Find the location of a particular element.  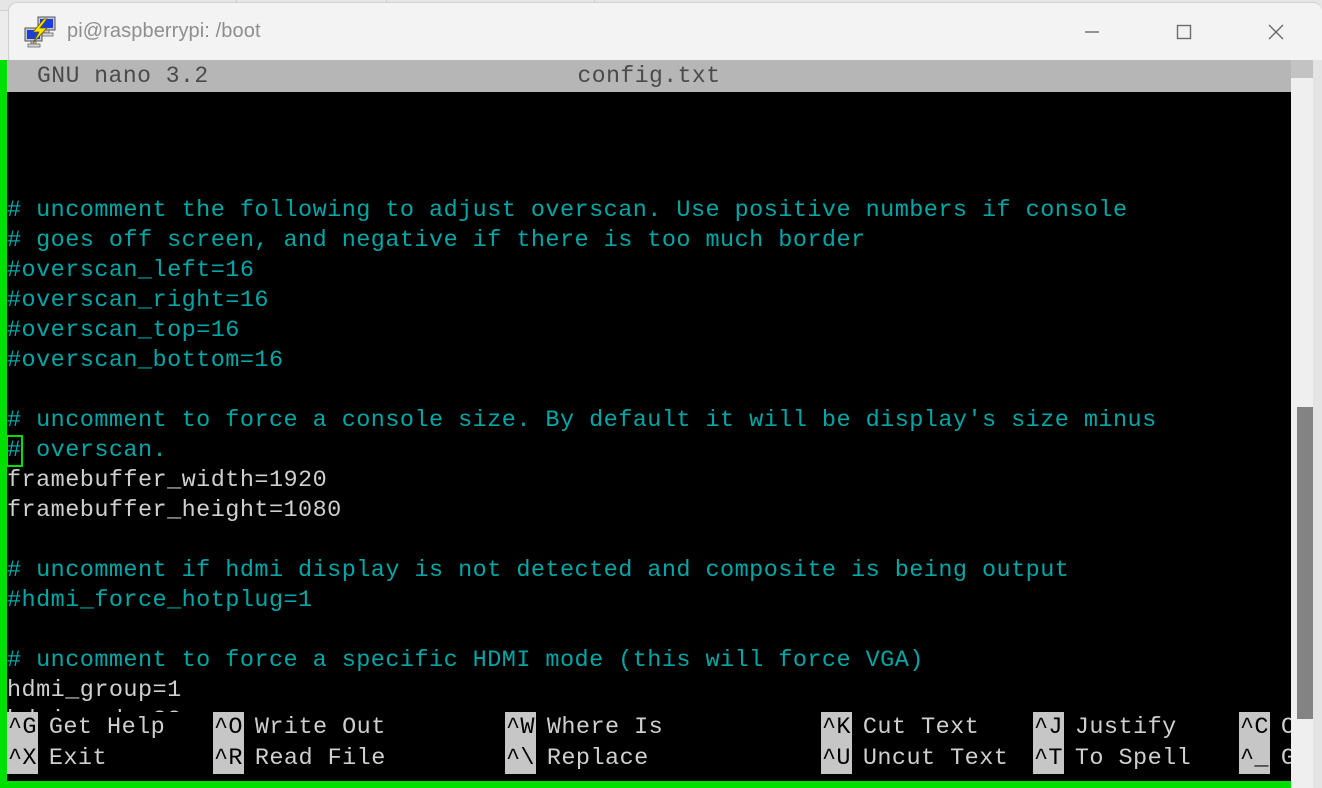

shortcut-item: ^U Uncut Text is located at coordinates (927, 758).